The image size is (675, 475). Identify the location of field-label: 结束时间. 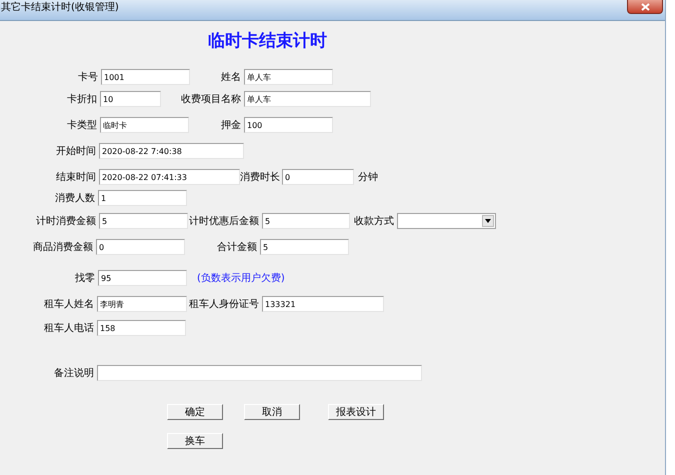
(76, 177).